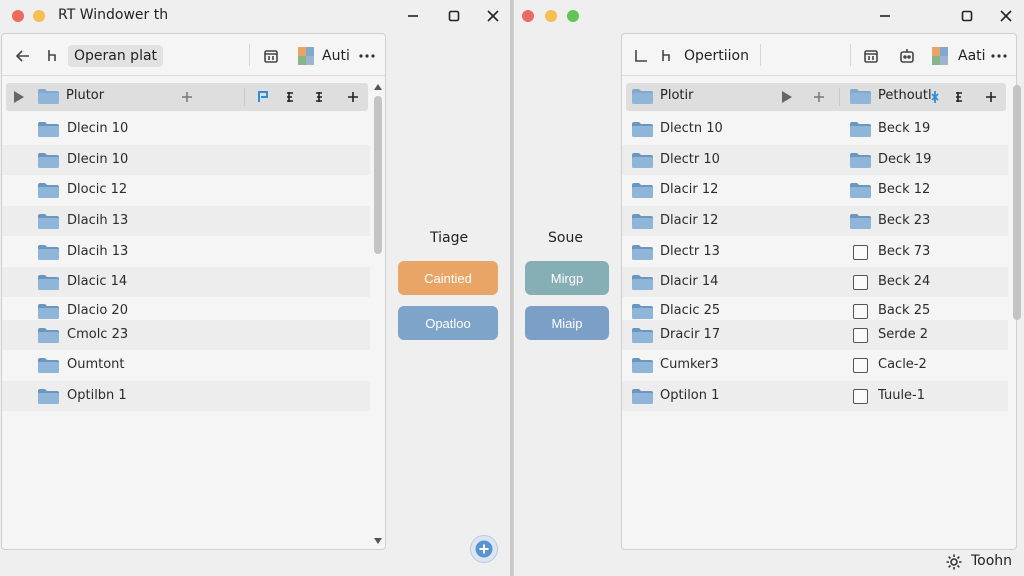  Describe the element at coordinates (850, 55) in the screenshot. I see `toolbar-divider` at that location.